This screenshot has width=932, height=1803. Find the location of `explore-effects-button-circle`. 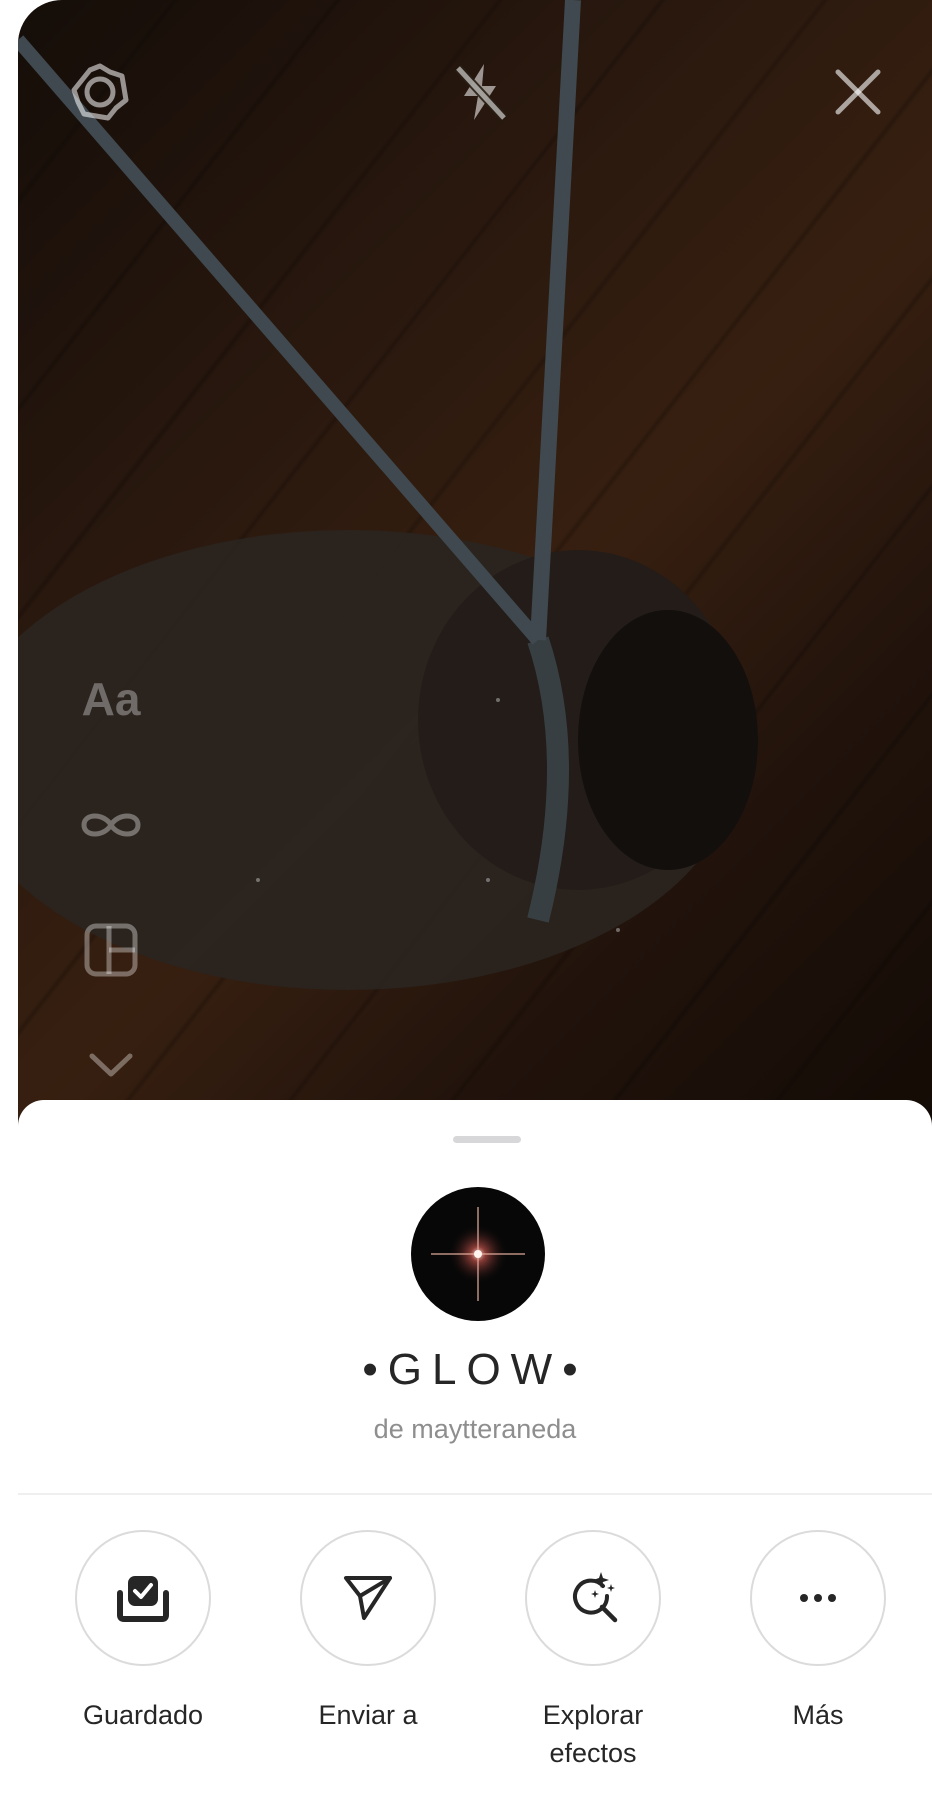

explore-effects-button-circle is located at coordinates (593, 1598).